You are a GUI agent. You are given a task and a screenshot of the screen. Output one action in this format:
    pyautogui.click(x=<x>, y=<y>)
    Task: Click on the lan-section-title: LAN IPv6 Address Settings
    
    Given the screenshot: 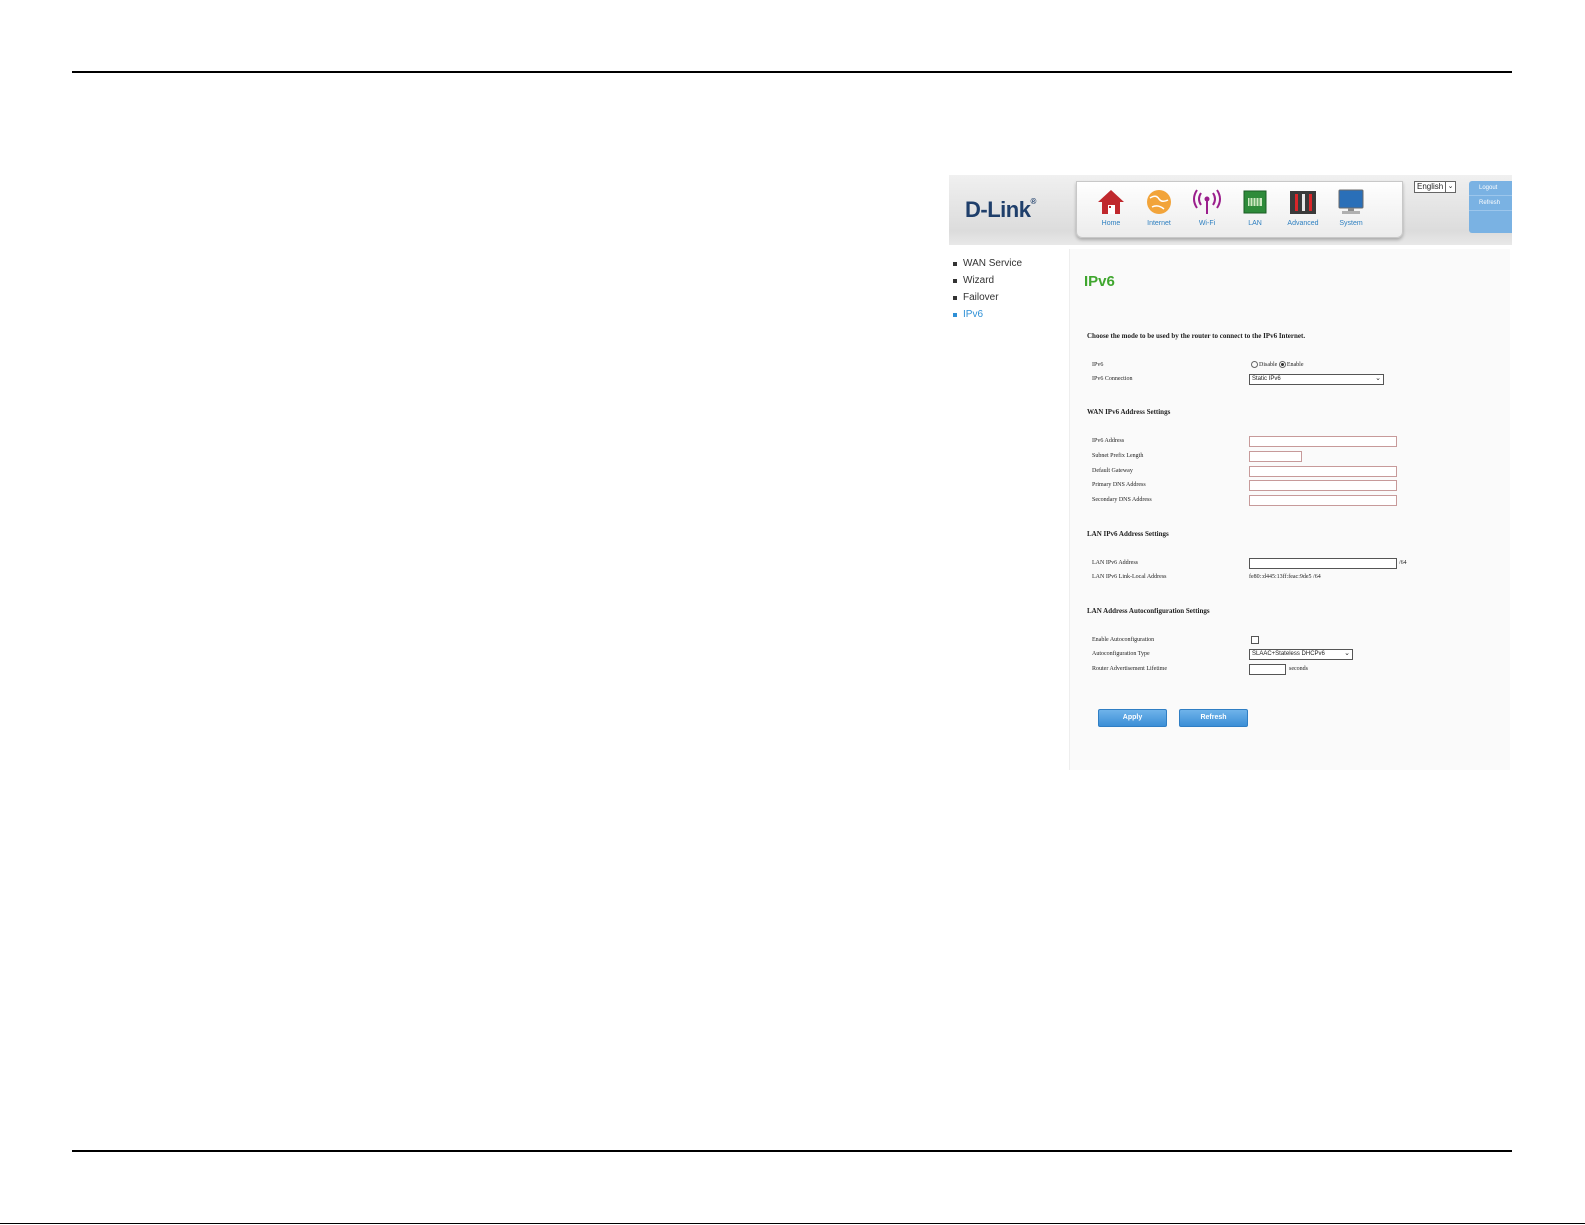 What is the action you would take?
    pyautogui.click(x=1128, y=534)
    